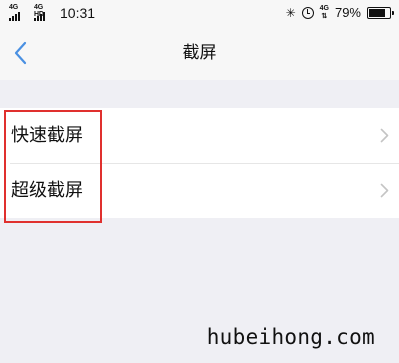 The width and height of the screenshot is (399, 363). What do you see at coordinates (377, 13) in the screenshot?
I see `battery-fill` at bounding box center [377, 13].